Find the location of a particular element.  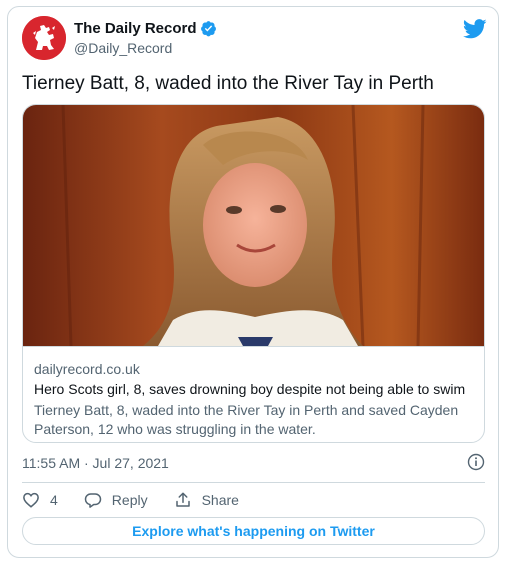

info-icon is located at coordinates (476, 462).